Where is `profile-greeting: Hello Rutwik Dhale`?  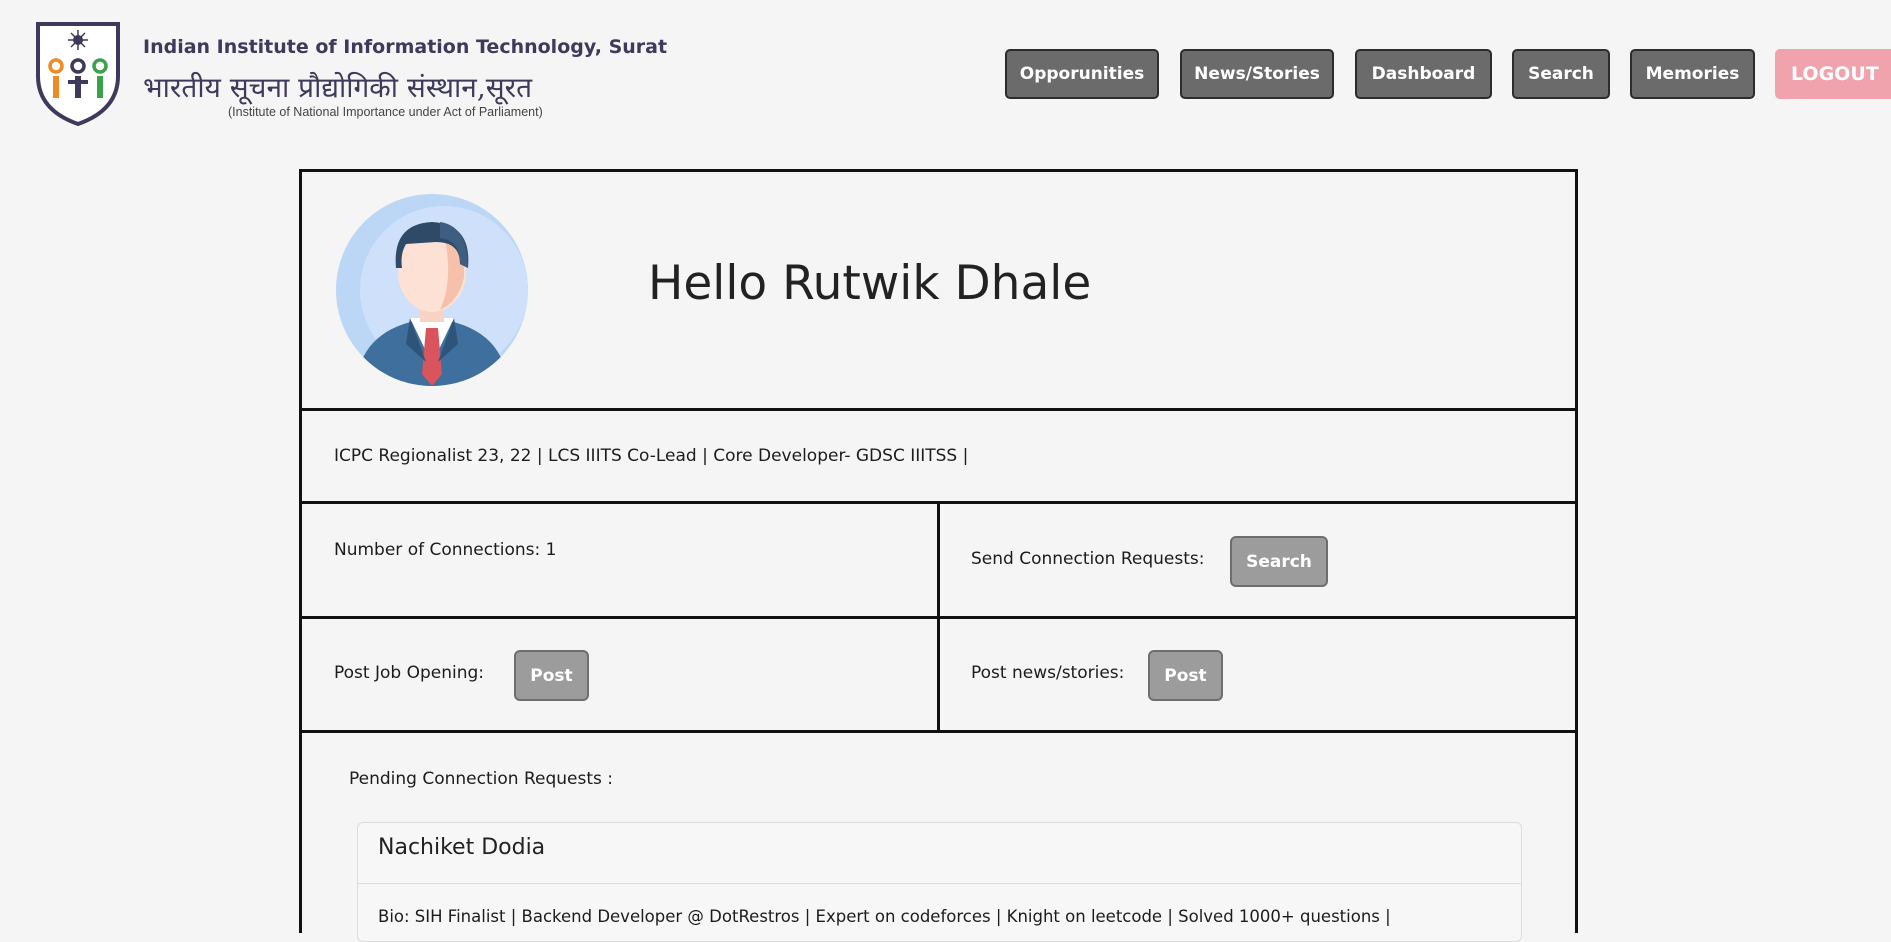
profile-greeting: Hello Rutwik Dhale is located at coordinates (870, 283).